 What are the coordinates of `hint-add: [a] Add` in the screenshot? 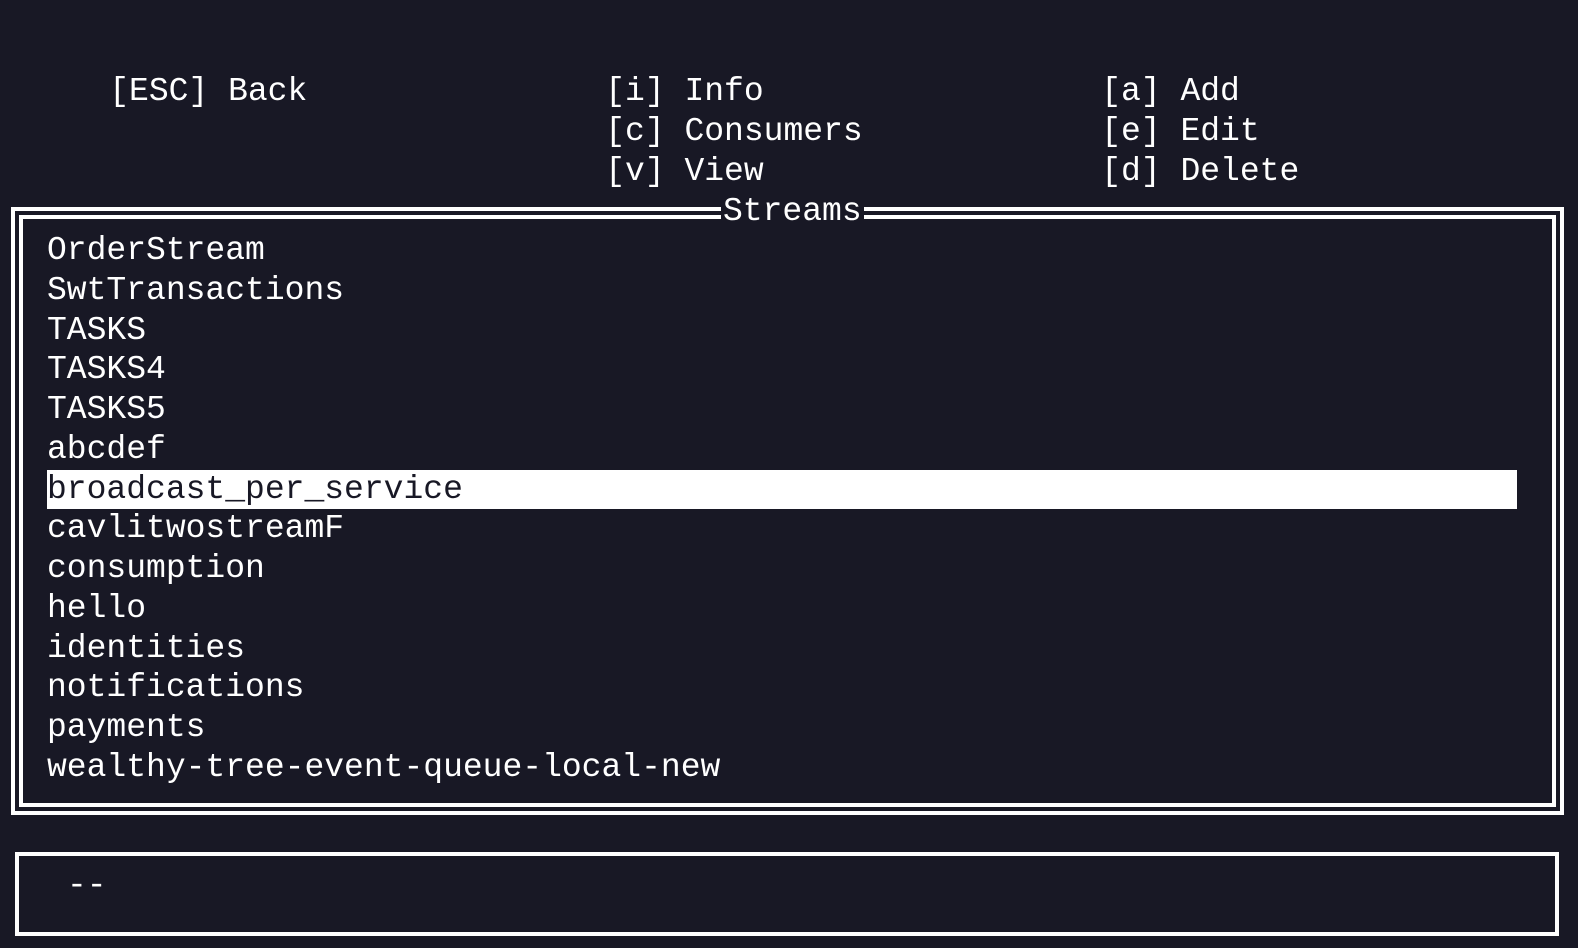 It's located at (1131, 71).